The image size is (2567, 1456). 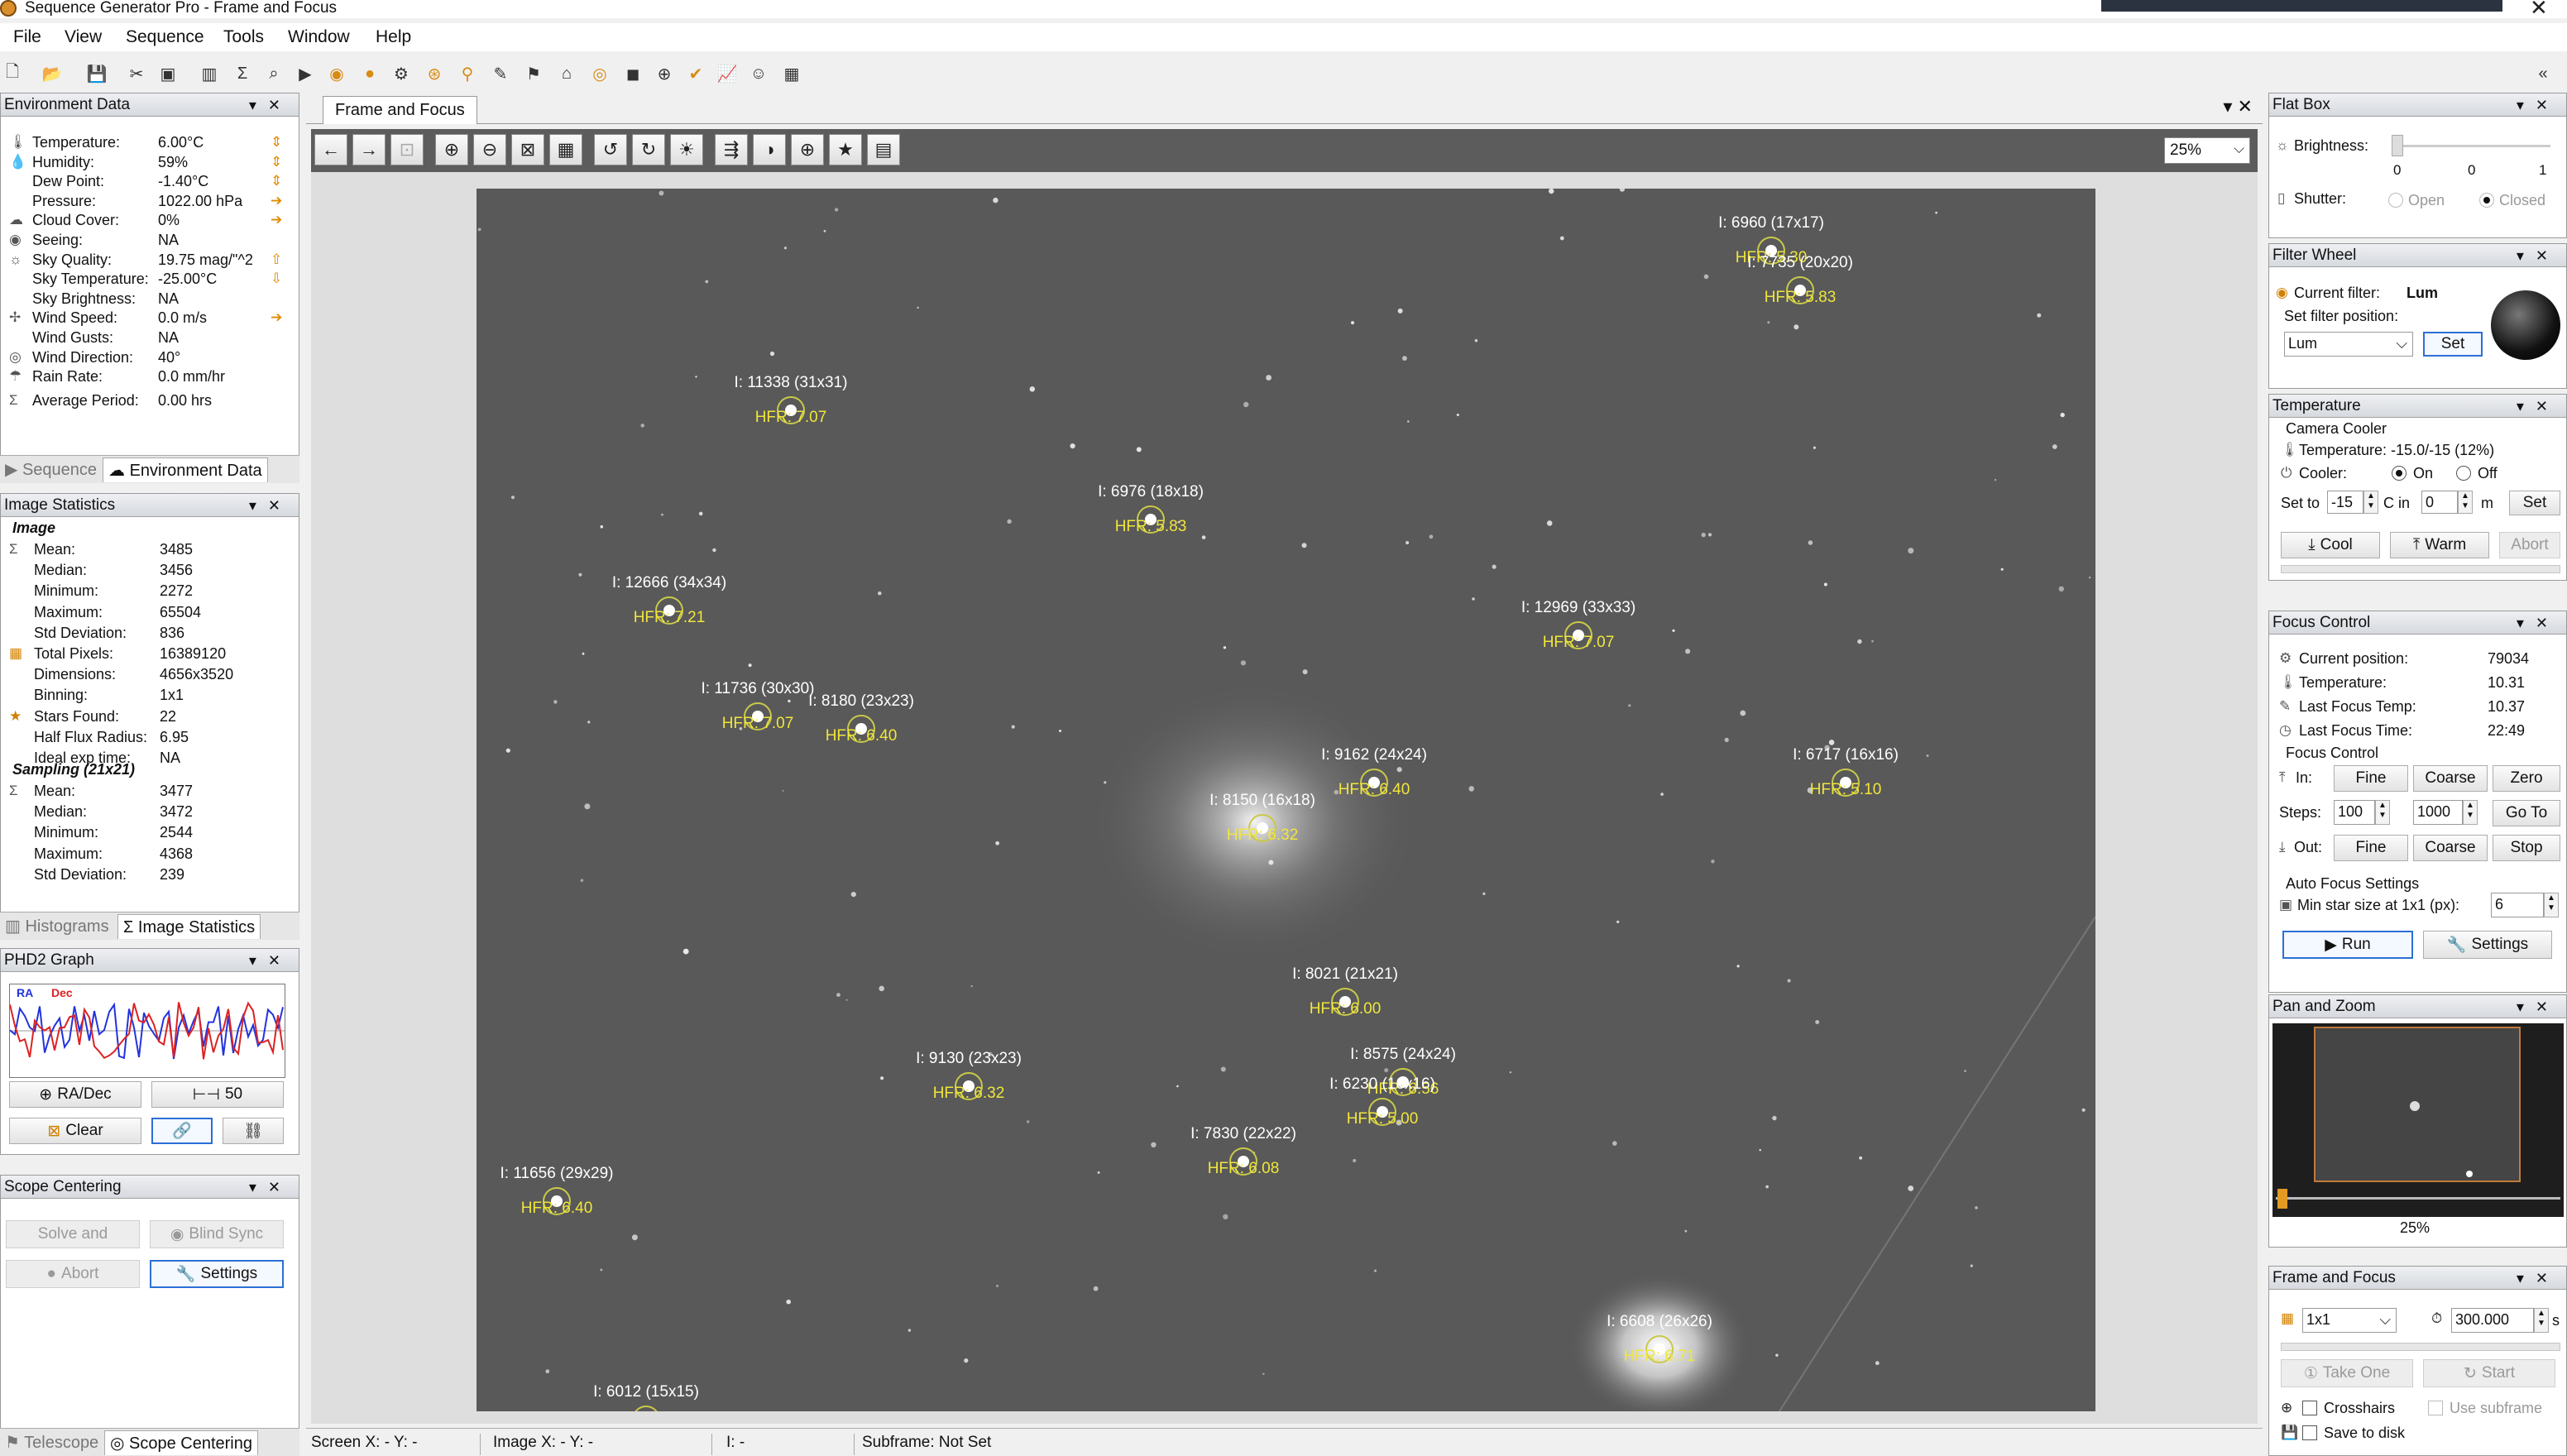 I want to click on abort-cooling-button: Abort, so click(x=2529, y=545).